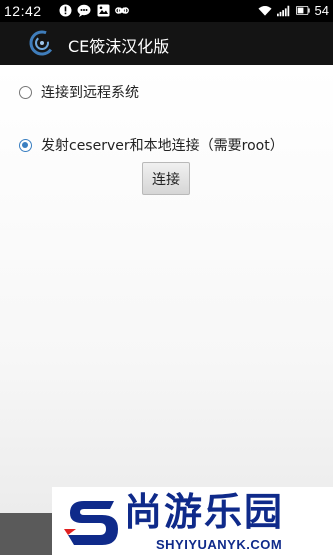 This screenshot has width=333, height=555. What do you see at coordinates (204, 512) in the screenshot?
I see `watermark-text: 尚游乐园` at bounding box center [204, 512].